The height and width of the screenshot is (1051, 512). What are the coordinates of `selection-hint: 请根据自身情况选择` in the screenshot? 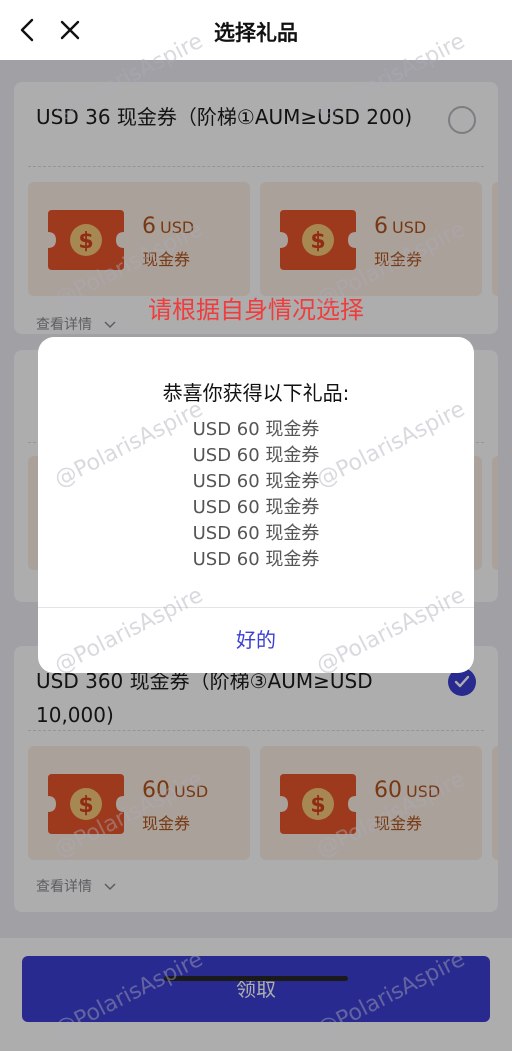 It's located at (256, 310).